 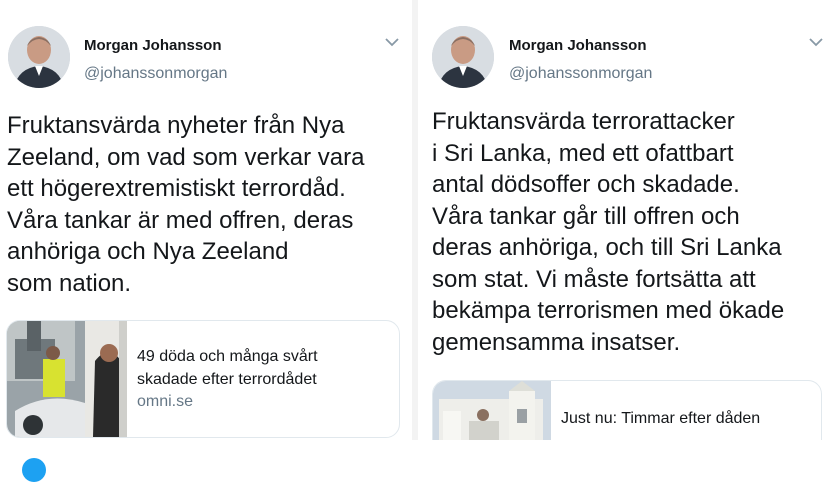 What do you see at coordinates (415, 234) in the screenshot?
I see `divider` at bounding box center [415, 234].